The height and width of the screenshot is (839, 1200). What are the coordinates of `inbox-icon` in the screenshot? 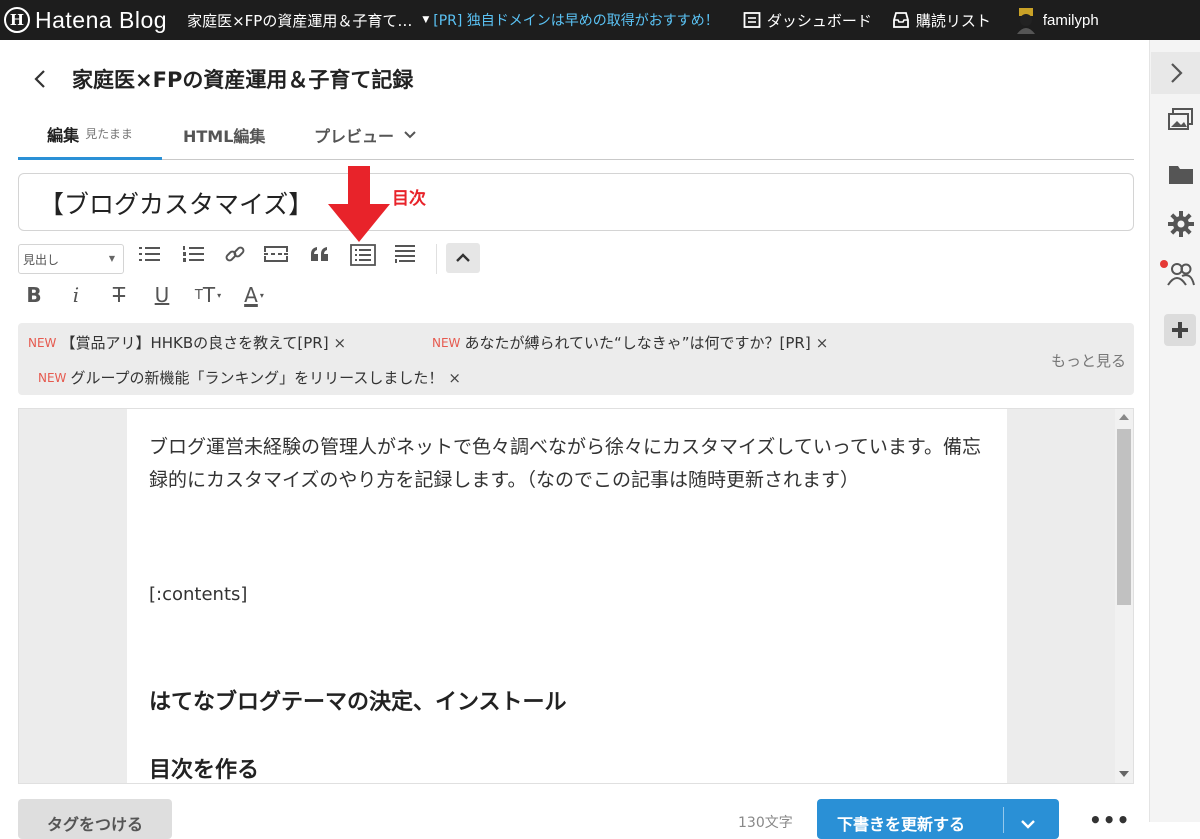 It's located at (901, 20).